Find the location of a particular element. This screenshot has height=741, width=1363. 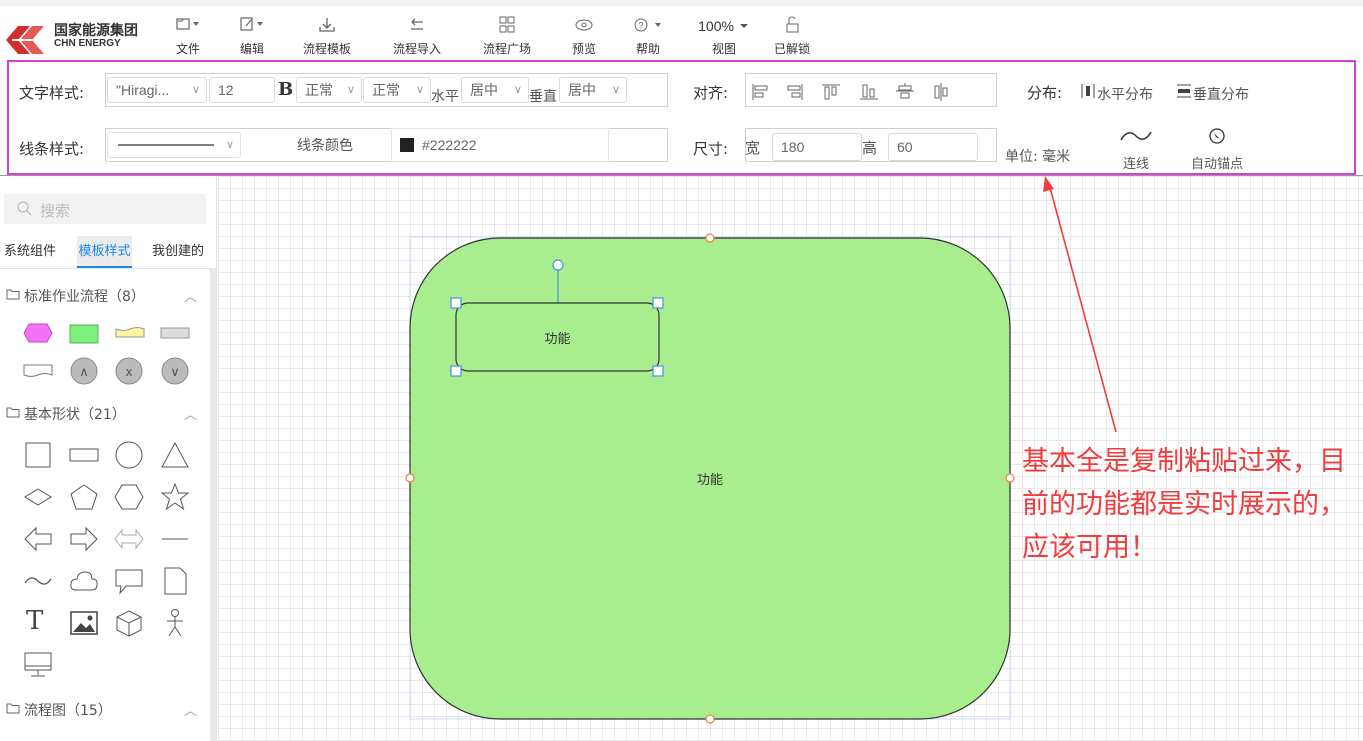

annotation-text: 基本全是复制粘贴过来，目前的功能都是实时展示的，应该可用！ is located at coordinates (1184, 504).